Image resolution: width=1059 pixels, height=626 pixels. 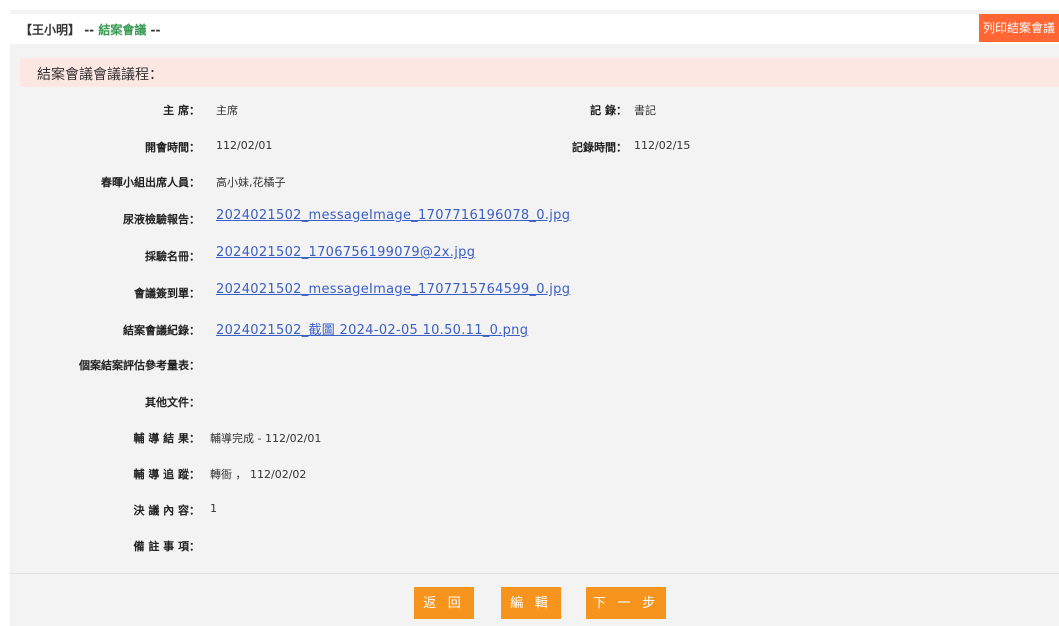 I want to click on attendees-label: 春暉小組出席人員：, so click(x=150, y=182).